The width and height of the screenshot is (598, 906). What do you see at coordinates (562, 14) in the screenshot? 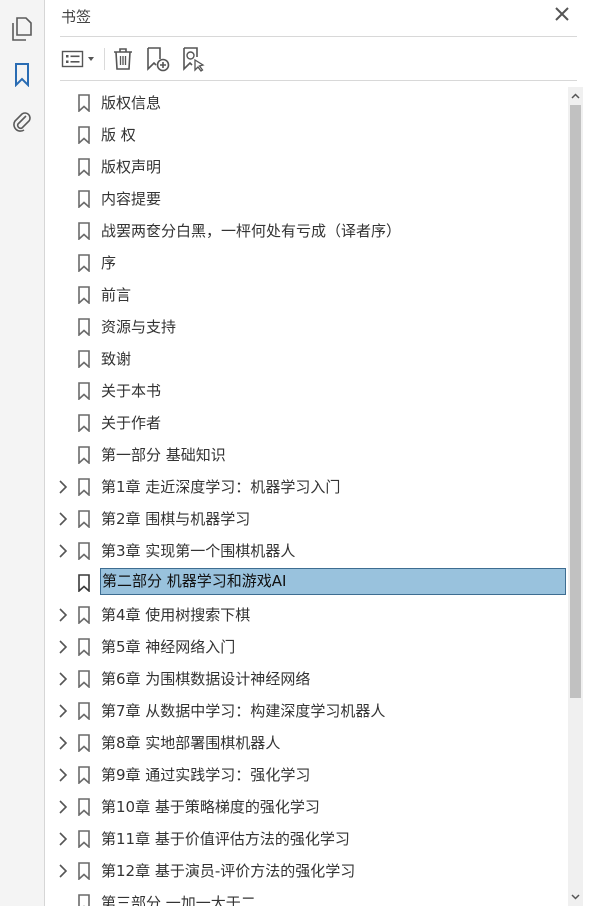
I see `close-icon` at bounding box center [562, 14].